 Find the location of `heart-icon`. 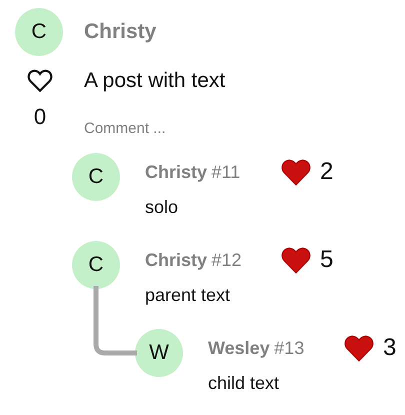

heart-icon is located at coordinates (40, 80).